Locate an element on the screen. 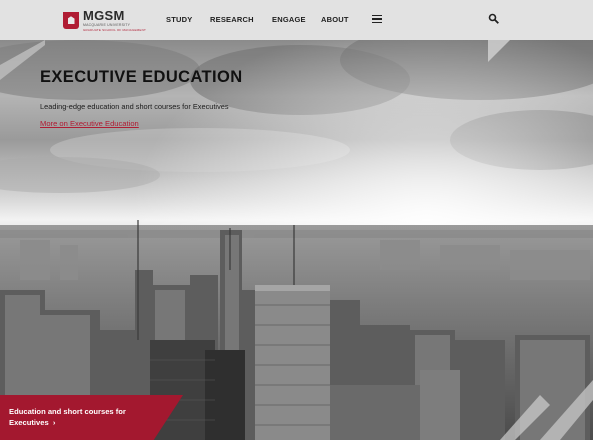 This screenshot has width=593, height=440. nav-research: RESEARCH is located at coordinates (232, 19).